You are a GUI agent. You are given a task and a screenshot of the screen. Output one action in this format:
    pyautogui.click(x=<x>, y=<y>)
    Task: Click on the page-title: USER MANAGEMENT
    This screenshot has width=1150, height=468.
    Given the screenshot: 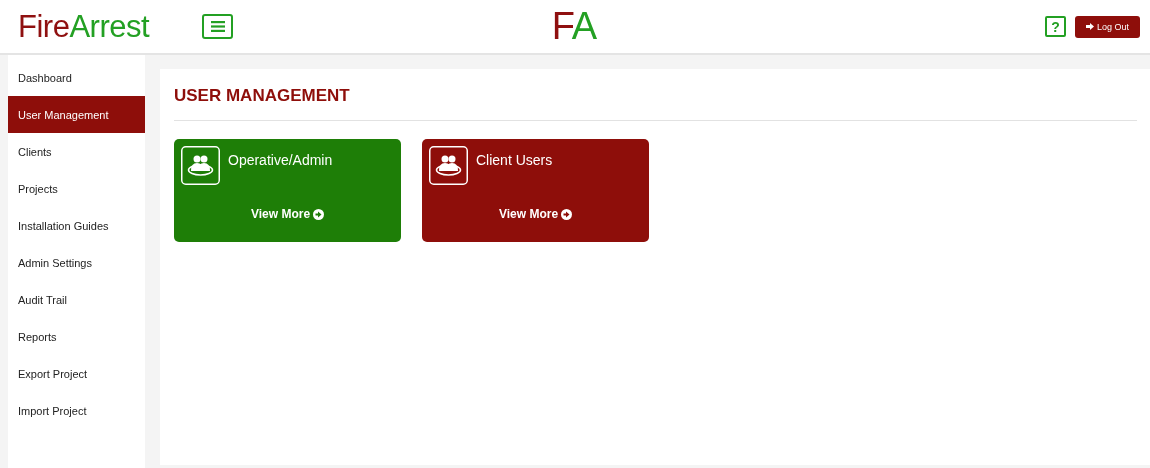 What is the action you would take?
    pyautogui.click(x=262, y=95)
    